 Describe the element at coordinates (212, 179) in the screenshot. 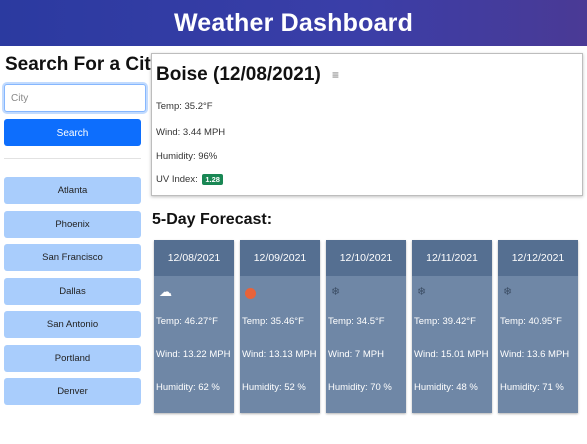

I see `uv-badge: 1.28` at that location.